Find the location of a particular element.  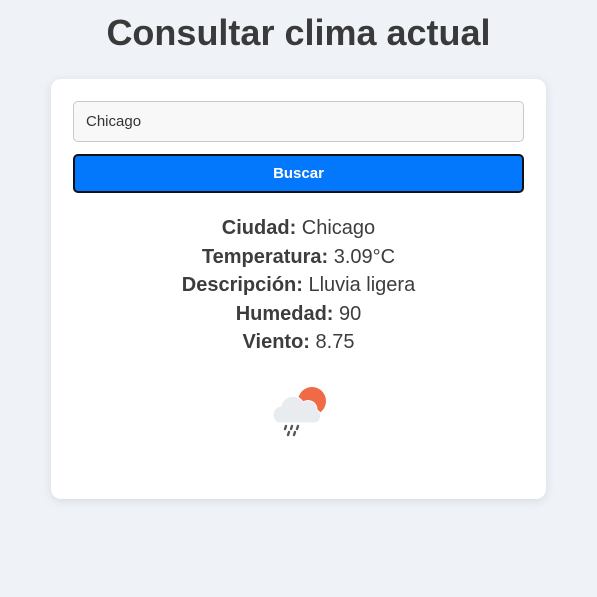

humidity-label: Humedad: is located at coordinates (284, 313).